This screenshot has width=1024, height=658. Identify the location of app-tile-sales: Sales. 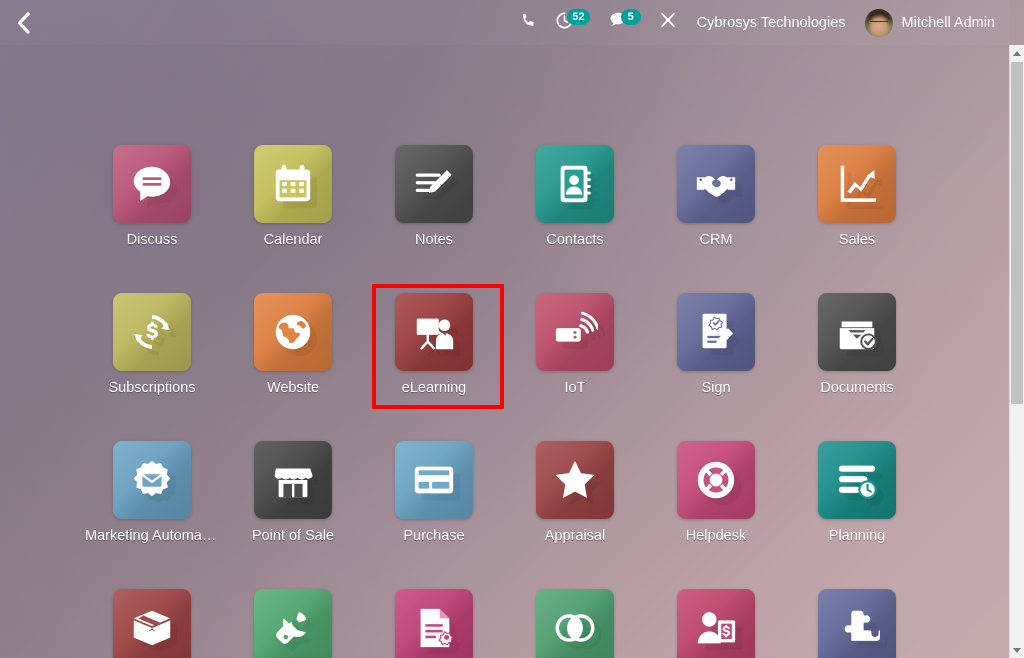
(857, 196).